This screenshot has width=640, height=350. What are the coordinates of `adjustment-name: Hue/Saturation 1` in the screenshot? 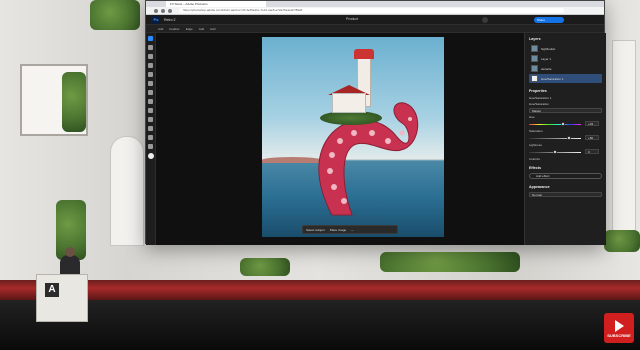 It's located at (540, 98).